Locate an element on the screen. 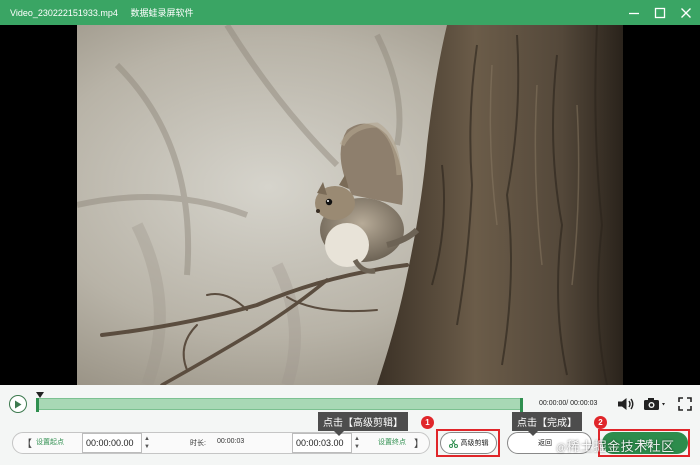  left-bracket: 【 is located at coordinates (27, 444).